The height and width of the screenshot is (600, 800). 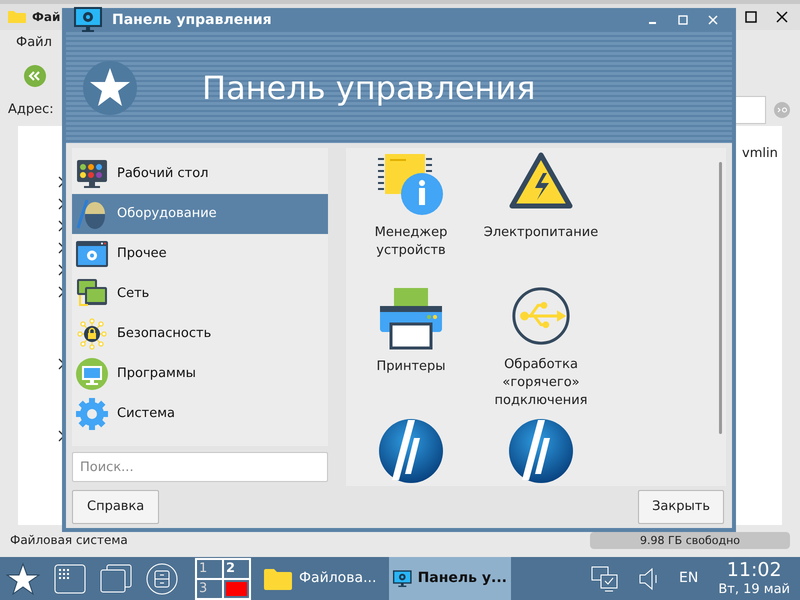 I want to click on workspace-switcher: 3, so click(x=209, y=588).